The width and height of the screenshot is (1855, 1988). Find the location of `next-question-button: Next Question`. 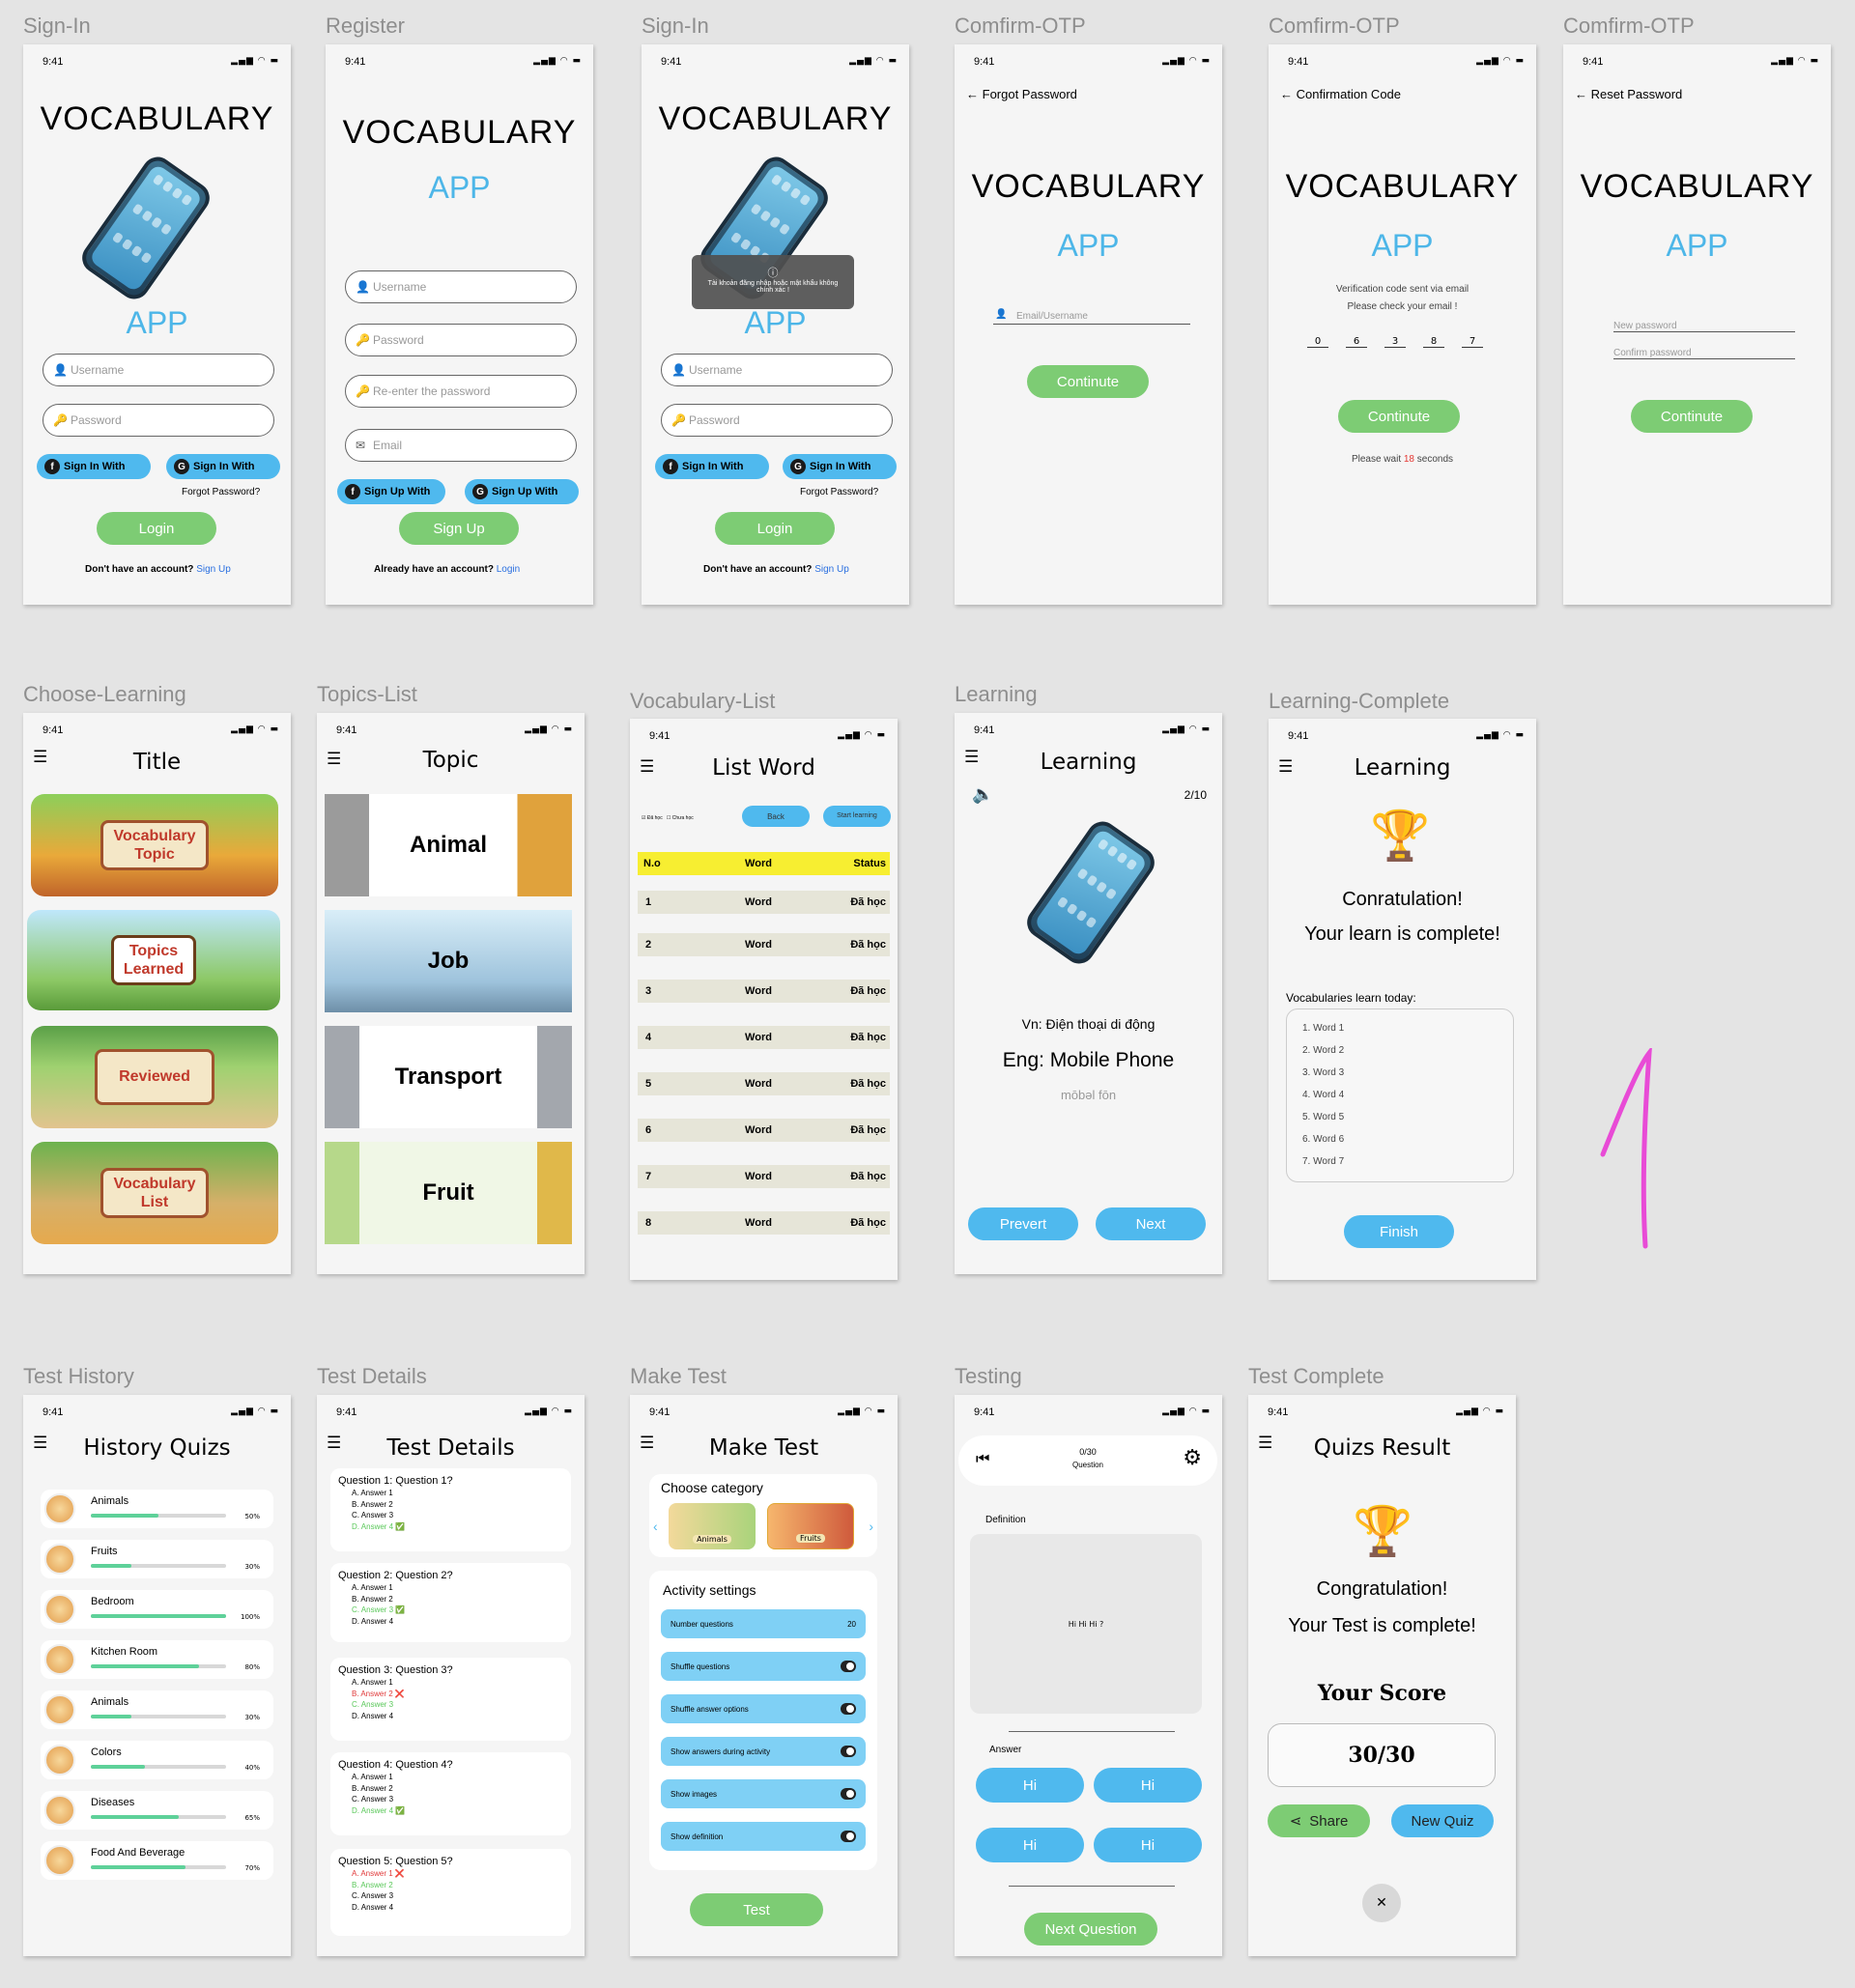

next-question-button: Next Question is located at coordinates (1091, 1929).